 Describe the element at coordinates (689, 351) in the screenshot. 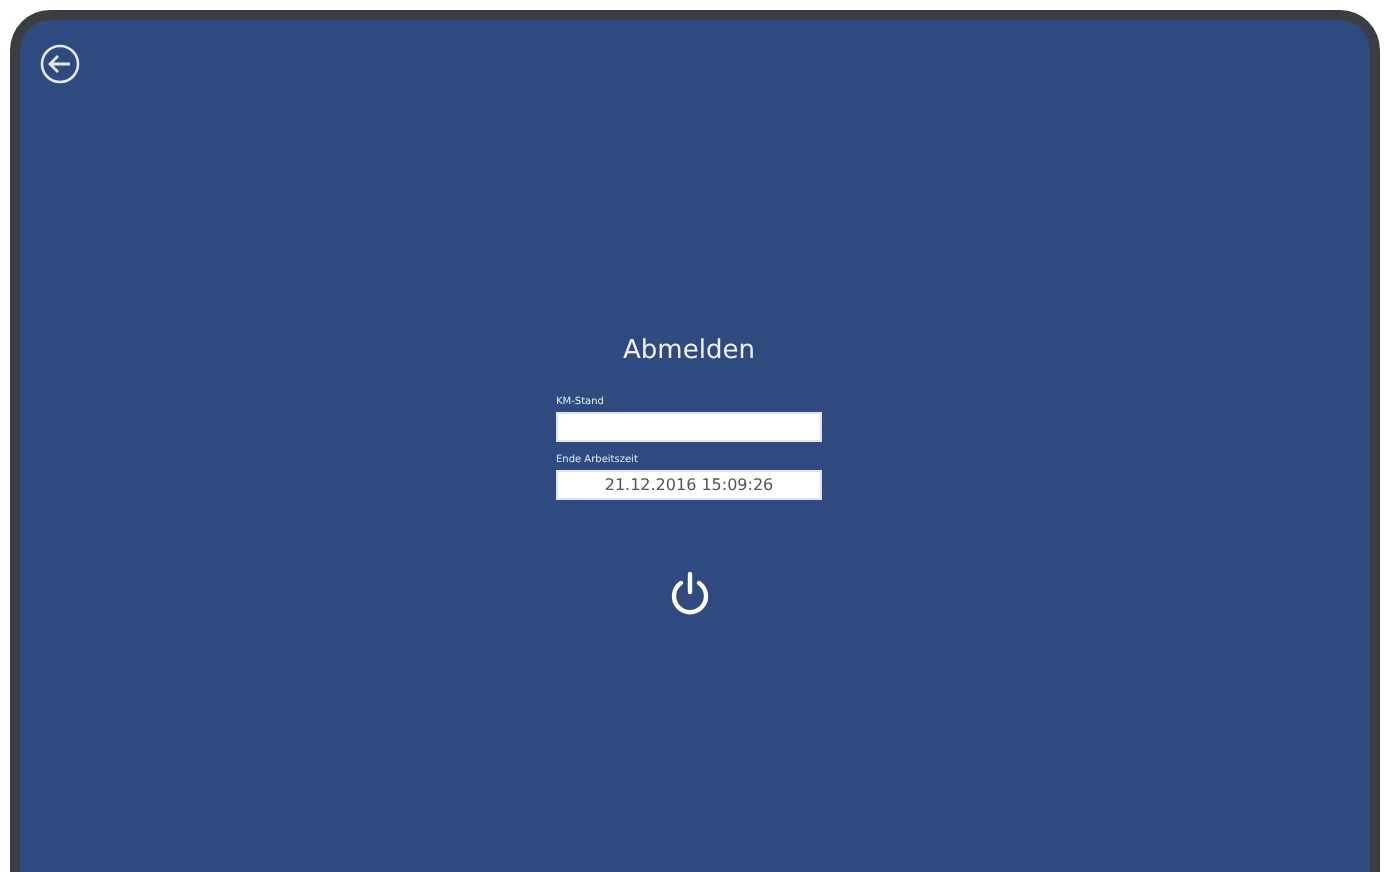

I see `screen-title: Abmelden` at that location.